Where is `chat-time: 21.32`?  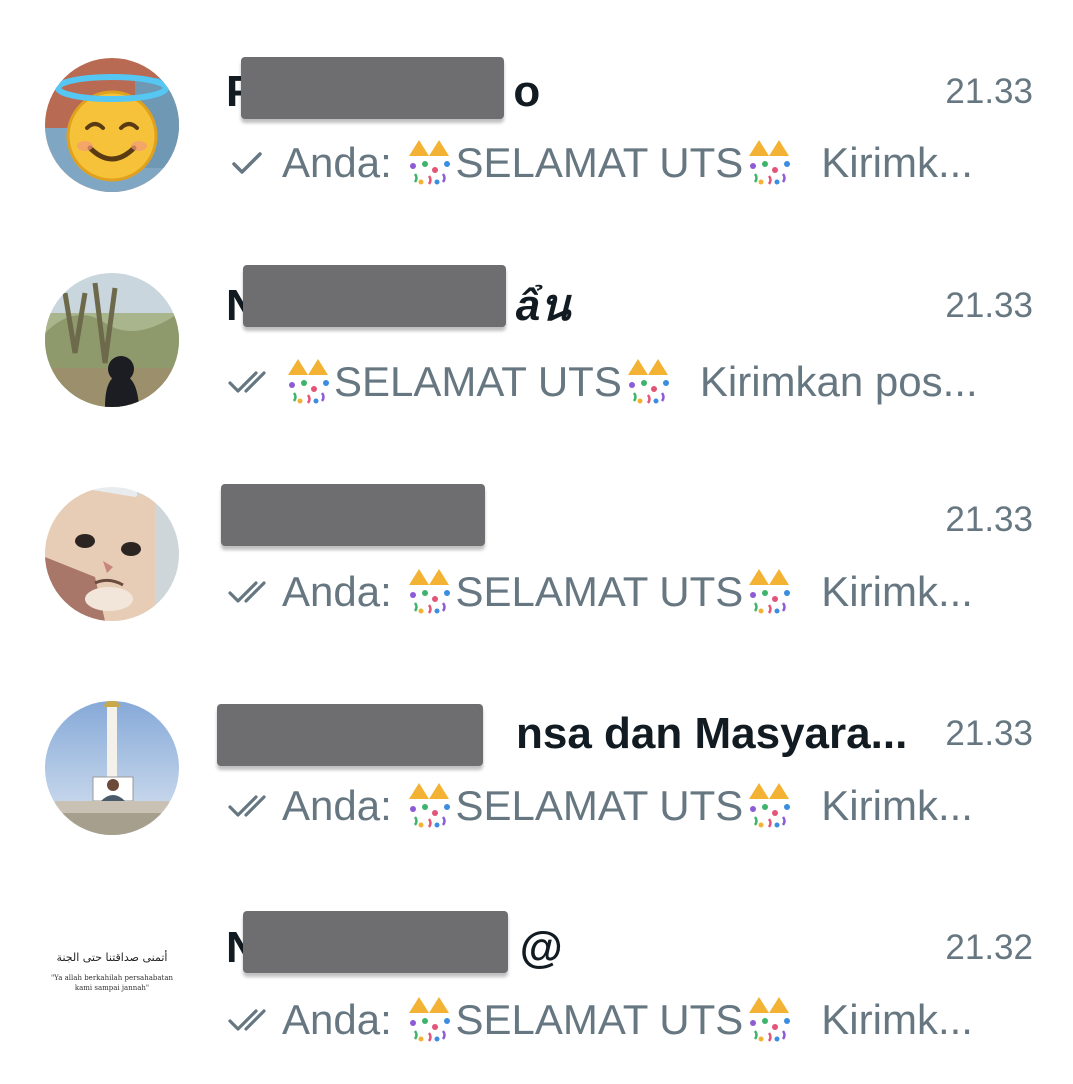
chat-time: 21.32 is located at coordinates (989, 947).